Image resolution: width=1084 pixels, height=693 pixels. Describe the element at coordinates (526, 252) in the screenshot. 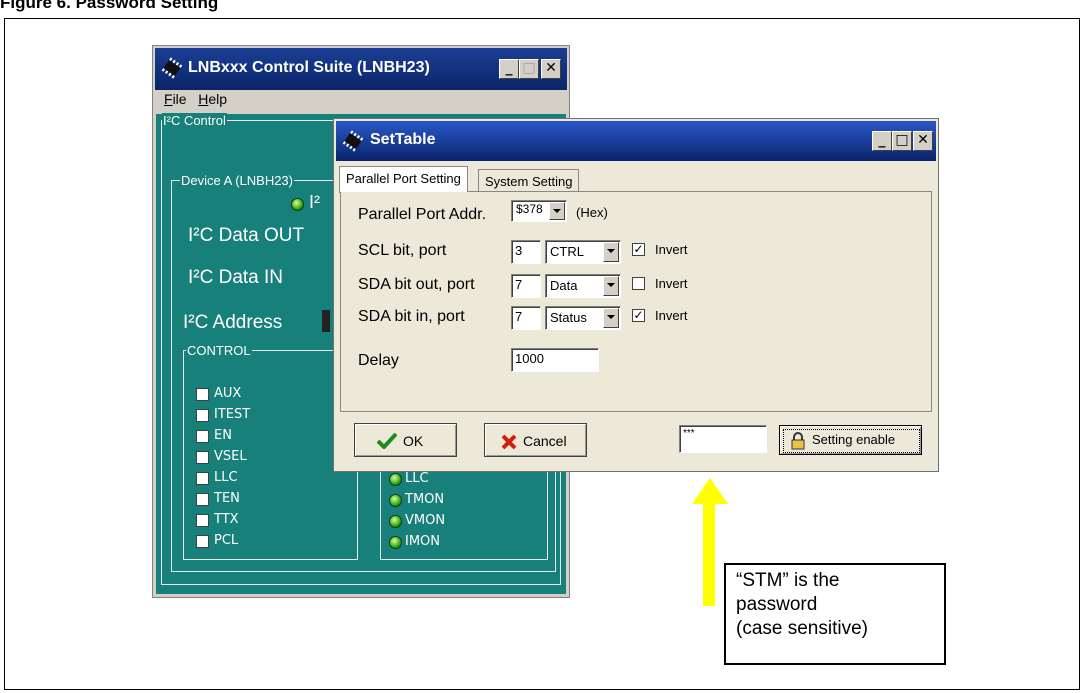

I see `bit-input: 3` at that location.